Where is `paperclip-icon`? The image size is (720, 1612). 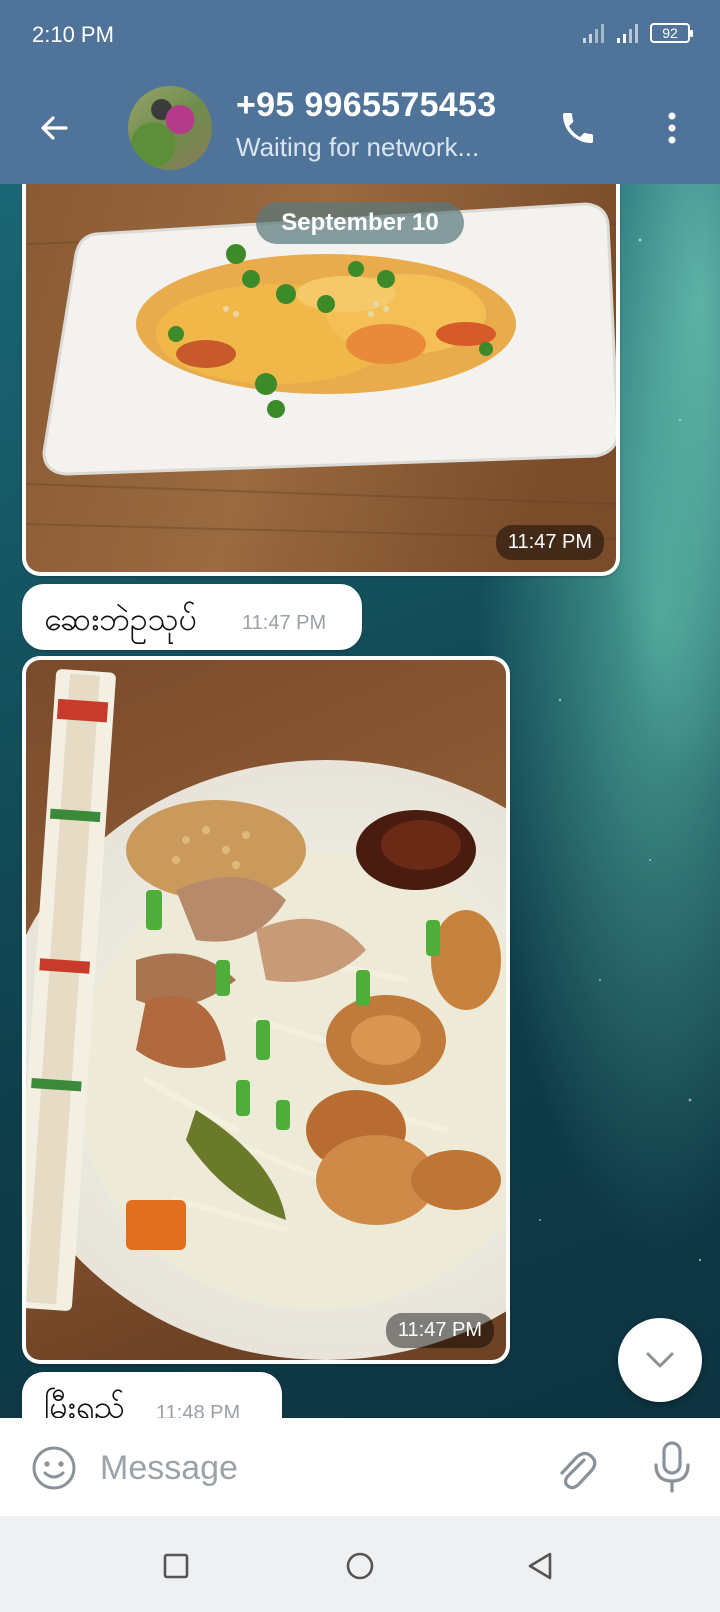 paperclip-icon is located at coordinates (578, 1470).